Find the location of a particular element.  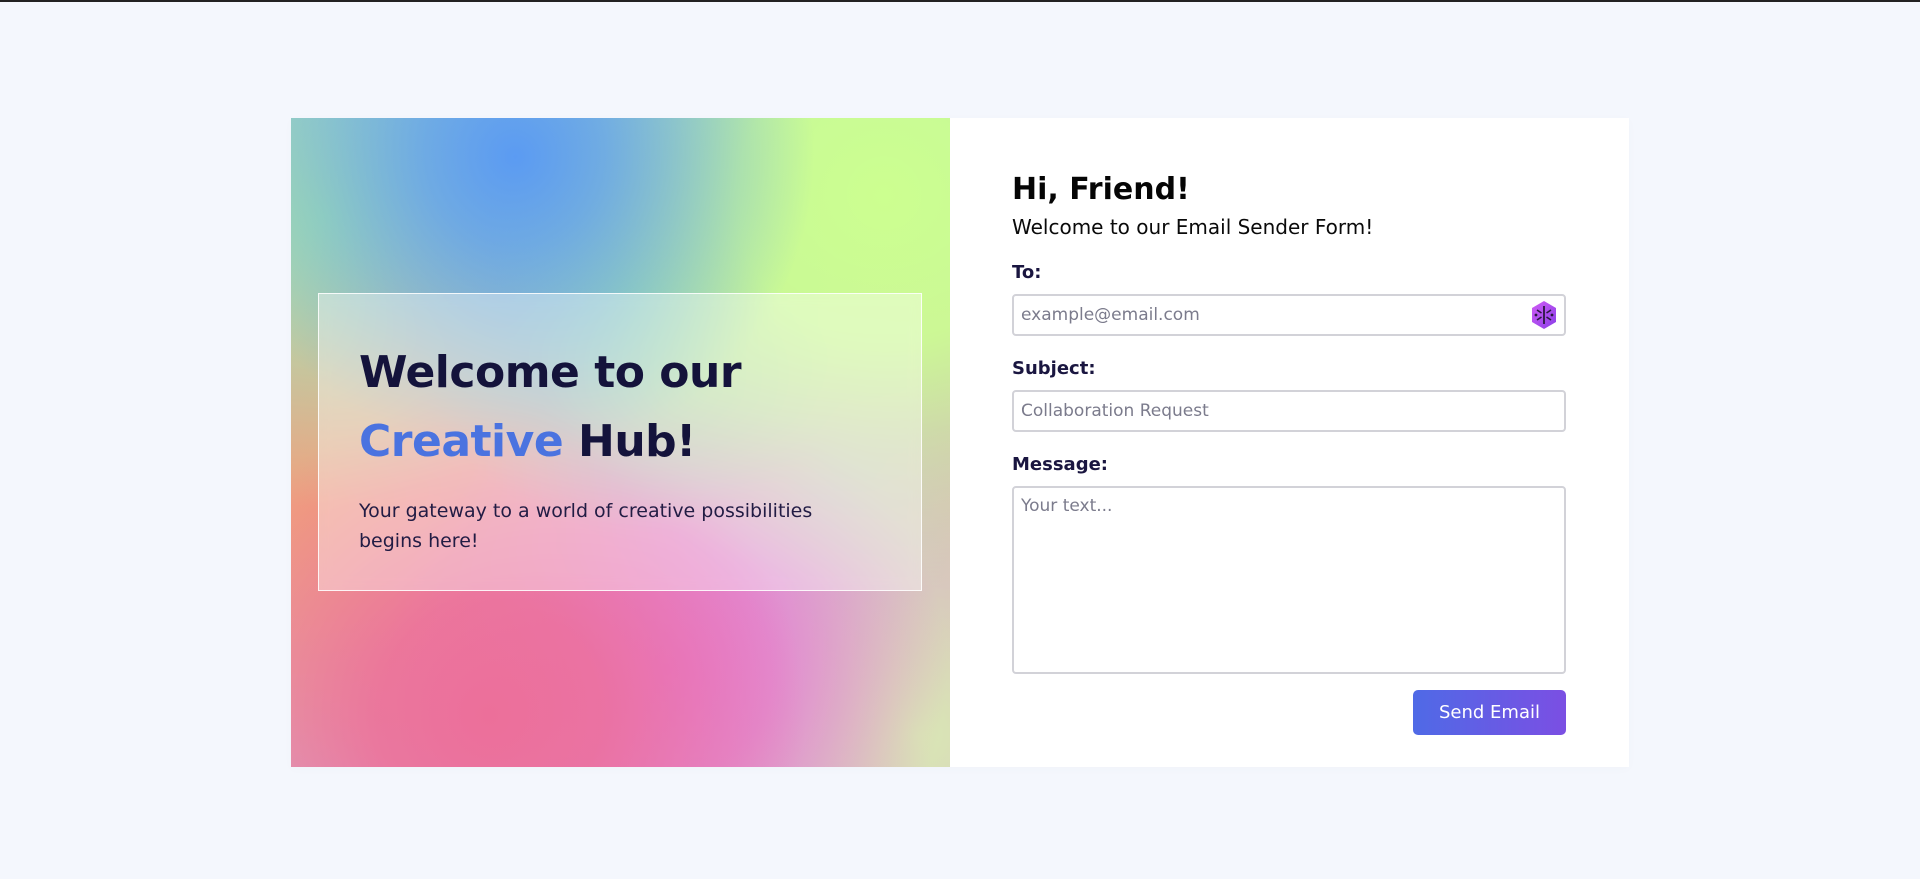

hero-title-accent: Creative is located at coordinates (461, 441).